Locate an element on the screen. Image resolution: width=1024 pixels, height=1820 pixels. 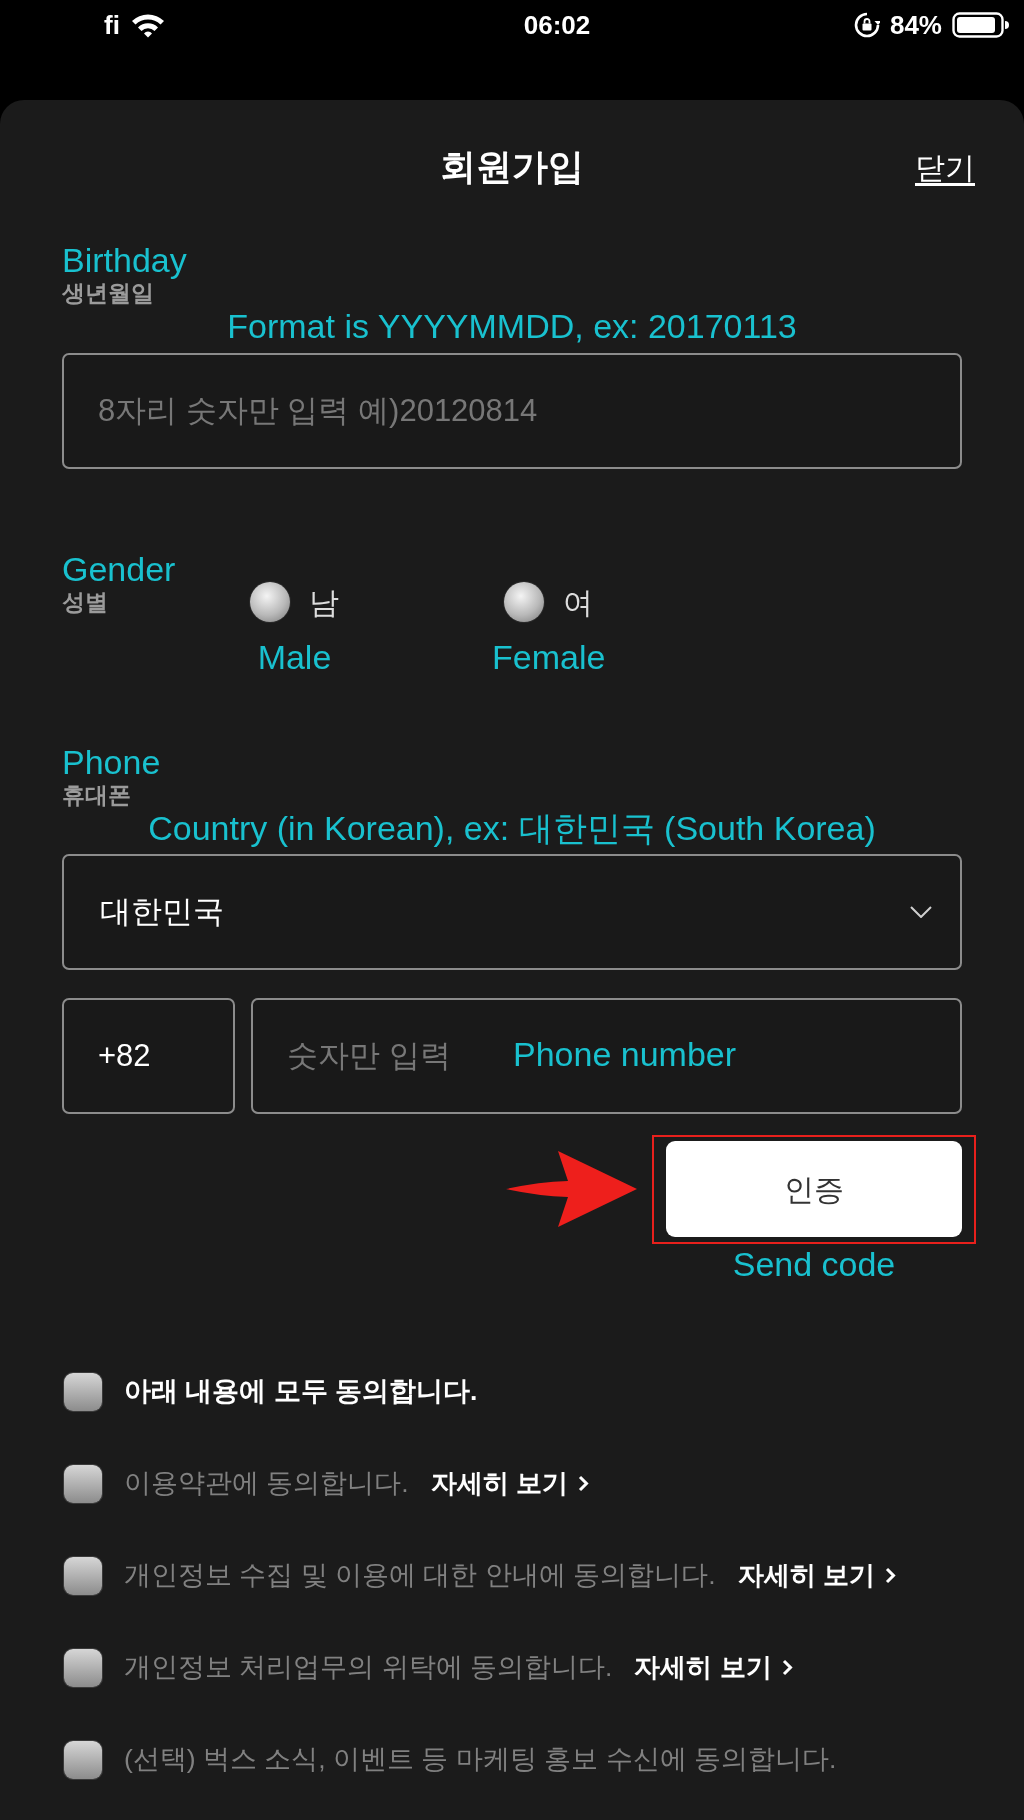
birthday-input: 8자리 숫자만 입력 예)20120814 is located at coordinates (512, 410).